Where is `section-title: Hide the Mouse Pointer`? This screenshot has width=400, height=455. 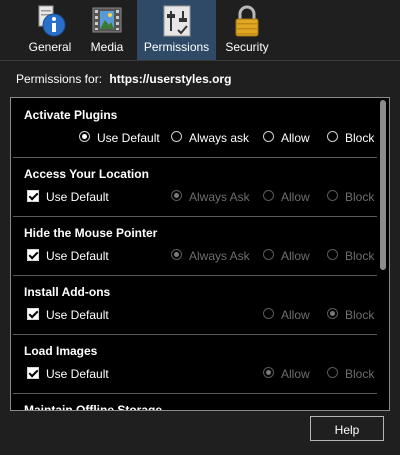
section-title: Hide the Mouse Pointer is located at coordinates (91, 233).